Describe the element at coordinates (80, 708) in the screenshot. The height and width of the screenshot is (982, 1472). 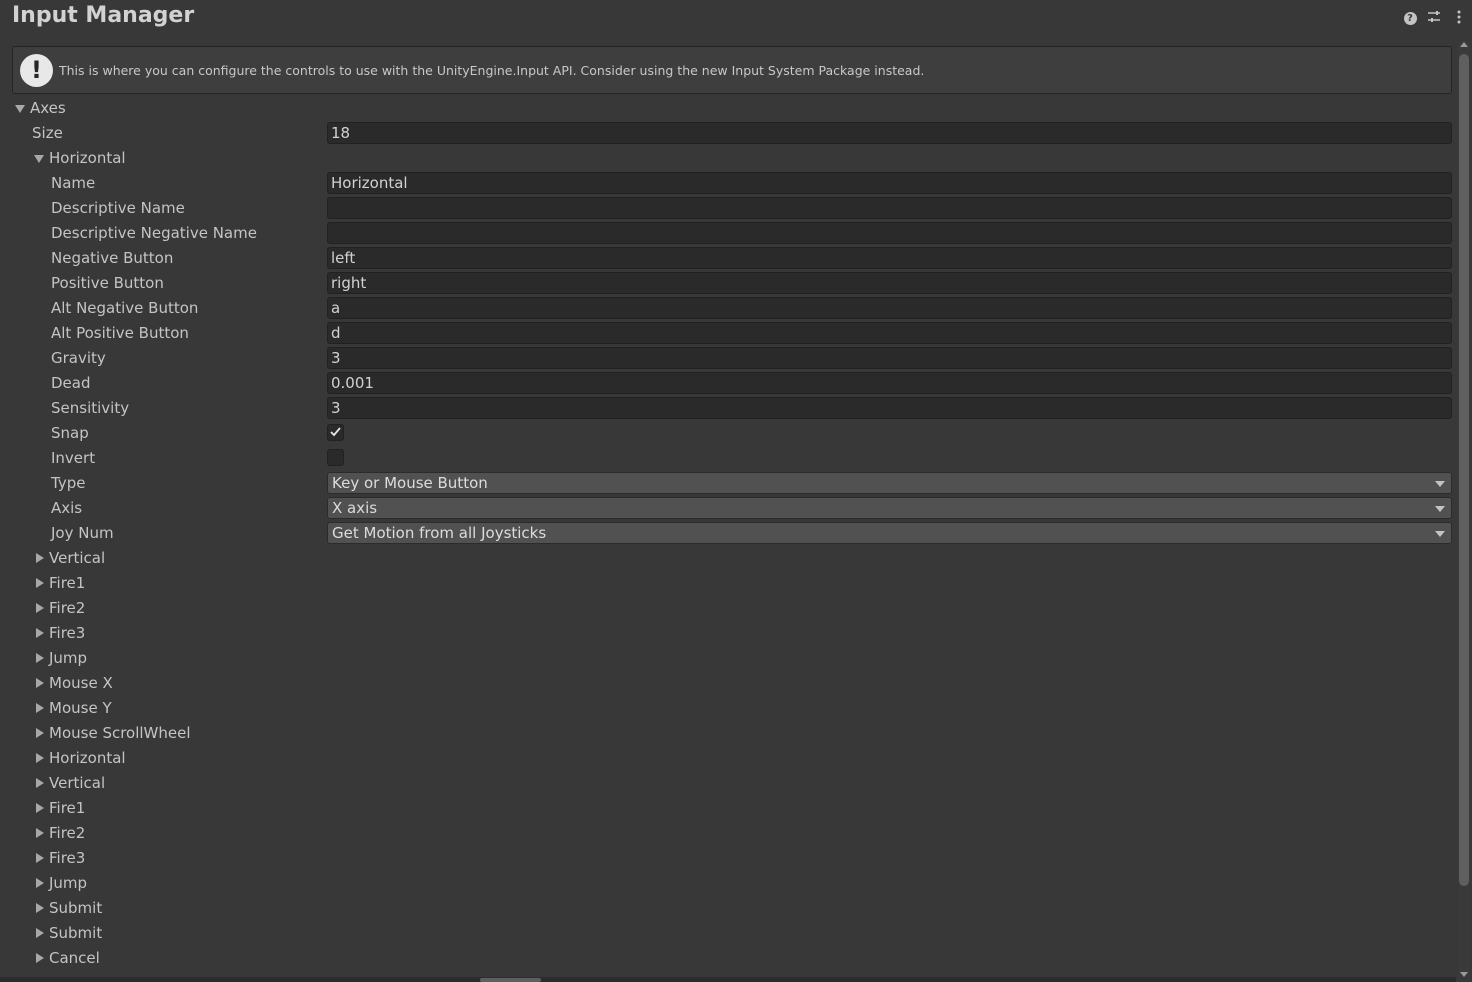
I see `axis-foldout-label: Mouse Y` at that location.